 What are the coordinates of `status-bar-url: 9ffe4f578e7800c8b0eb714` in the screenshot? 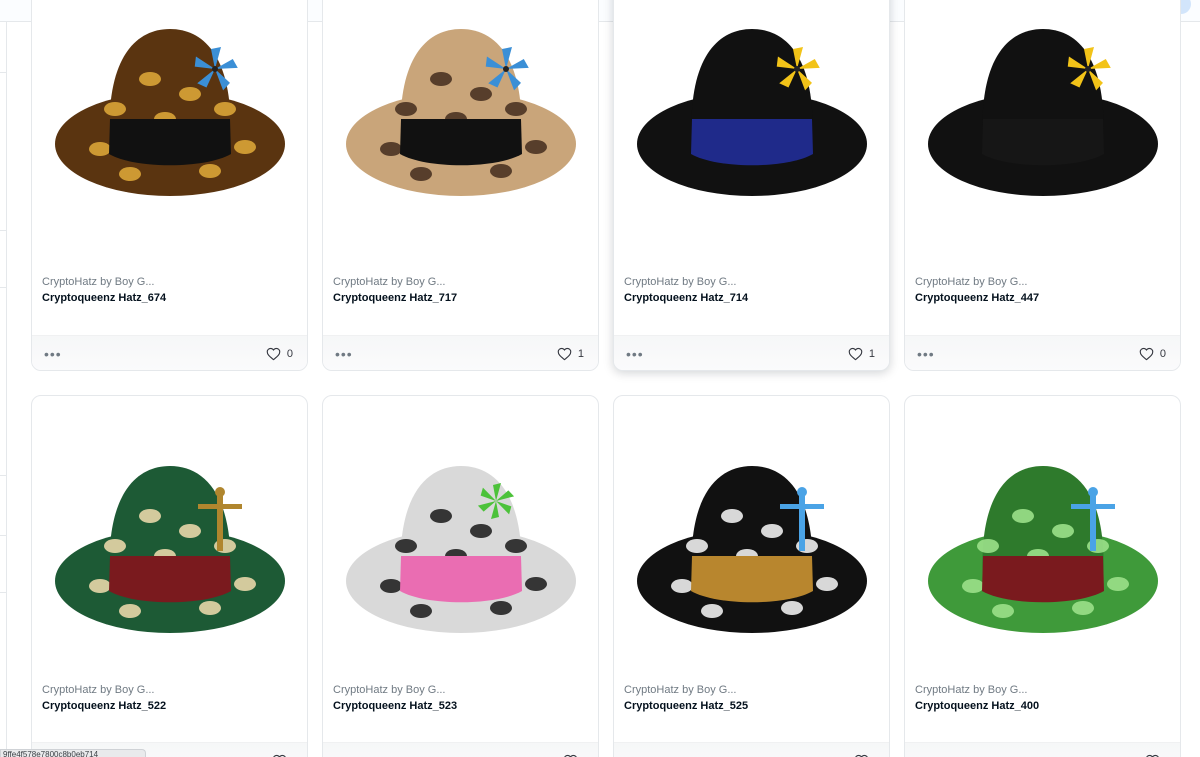 It's located at (73, 753).